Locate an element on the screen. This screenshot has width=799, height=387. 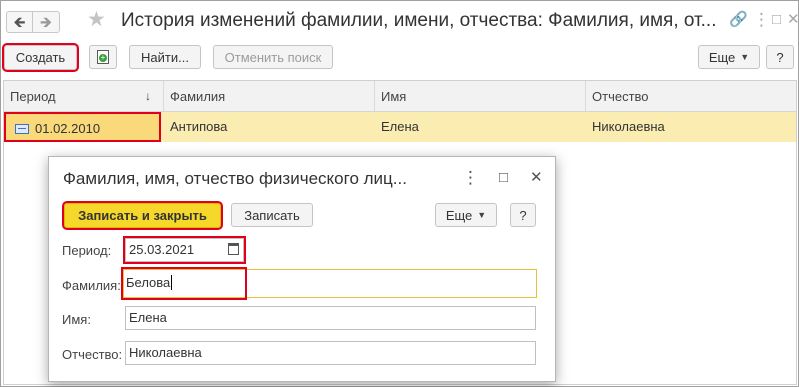
create-button: Создать is located at coordinates (40, 57).